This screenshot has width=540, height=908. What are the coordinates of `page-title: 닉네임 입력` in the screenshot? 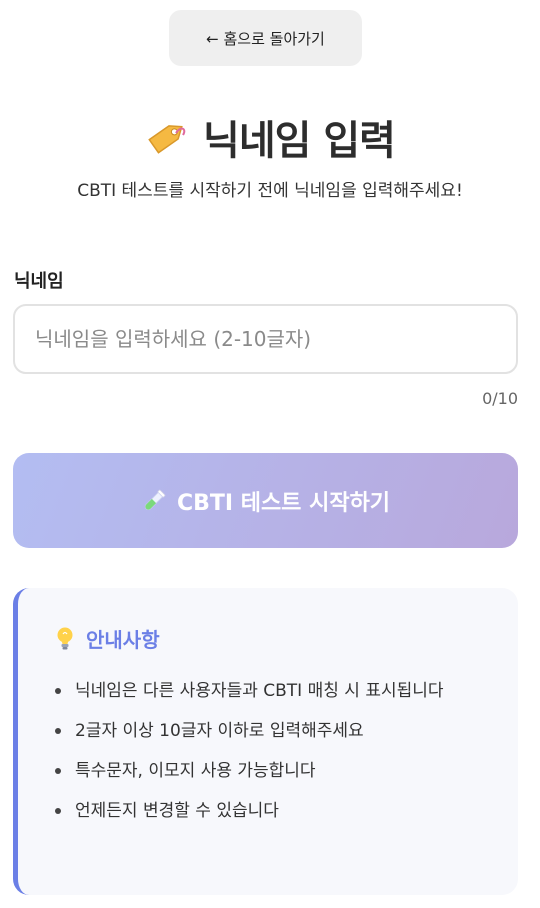 It's located at (299, 141).